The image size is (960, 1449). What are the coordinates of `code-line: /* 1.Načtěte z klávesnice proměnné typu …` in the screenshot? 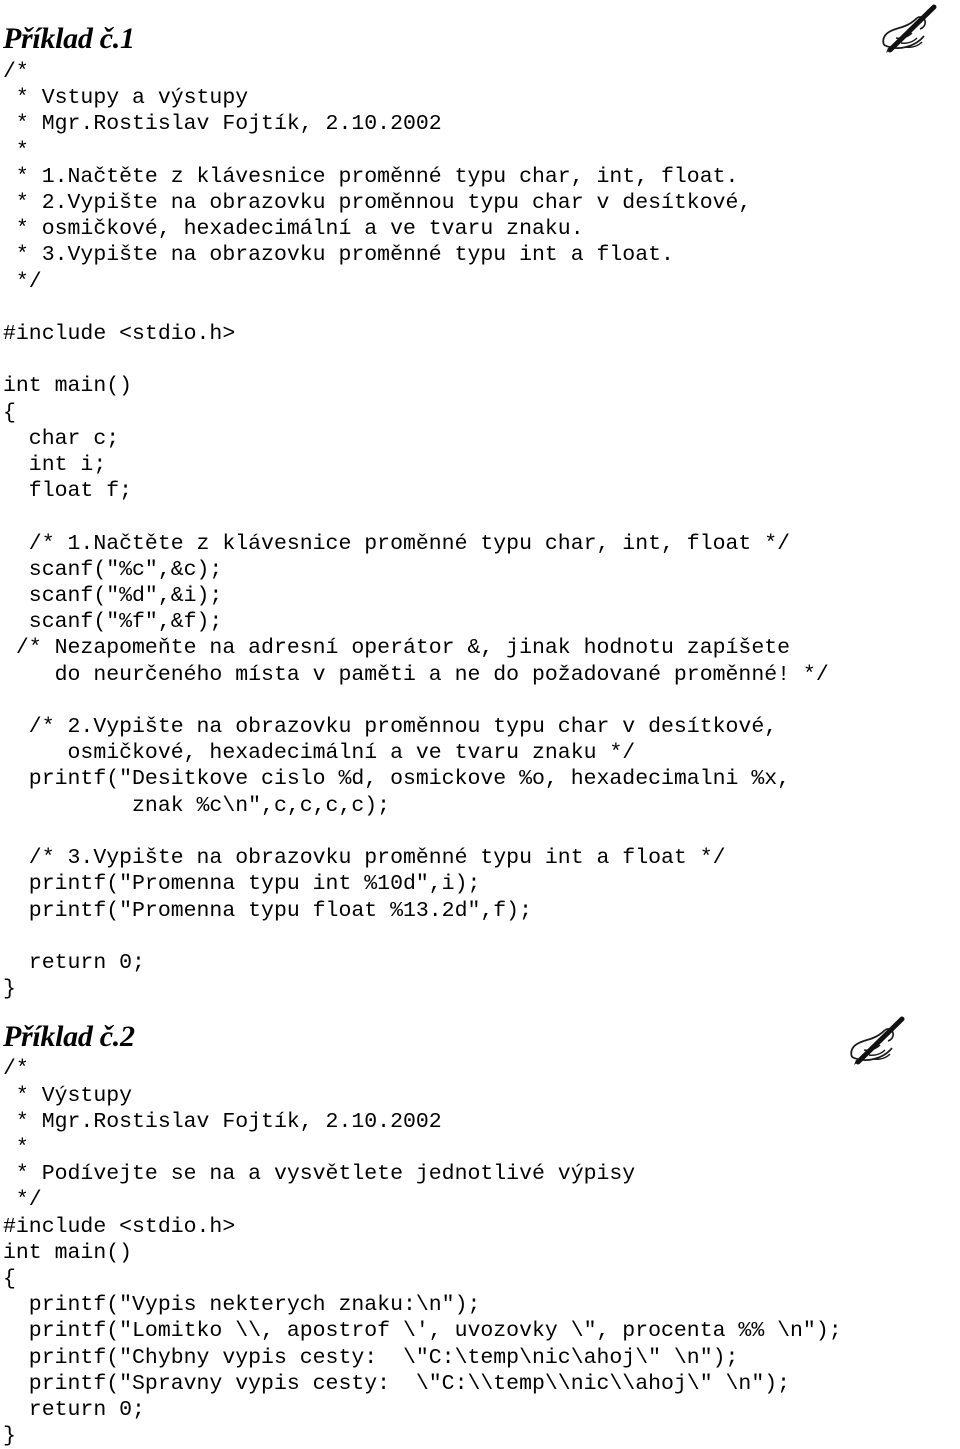 It's located at (397, 543).